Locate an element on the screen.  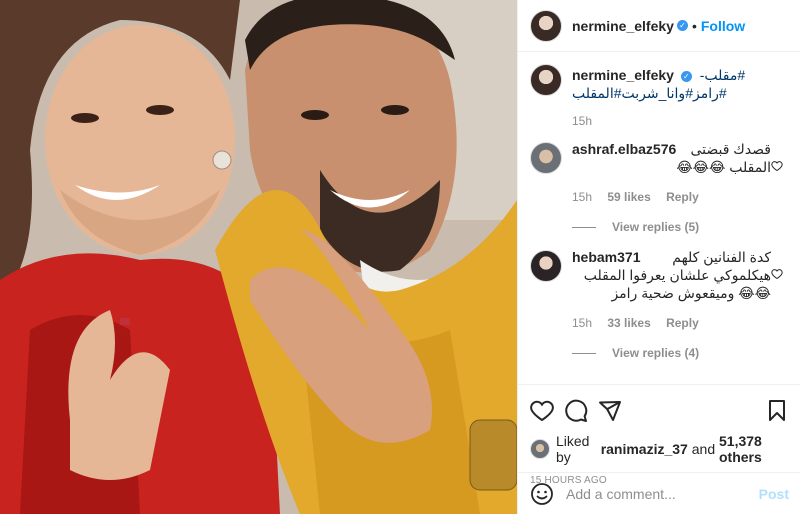
commenter-username: hebam371 is located at coordinates (606, 257).